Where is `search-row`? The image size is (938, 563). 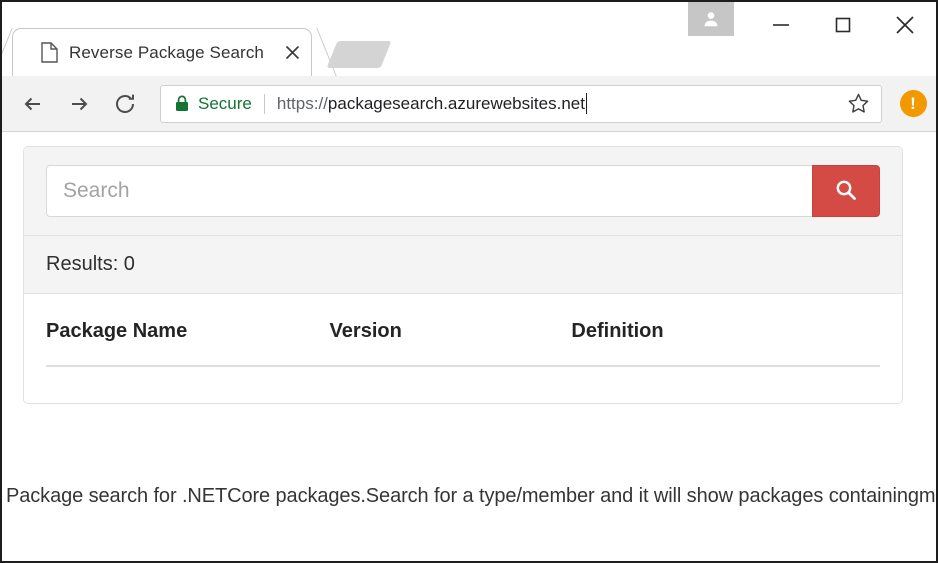 search-row is located at coordinates (463, 191).